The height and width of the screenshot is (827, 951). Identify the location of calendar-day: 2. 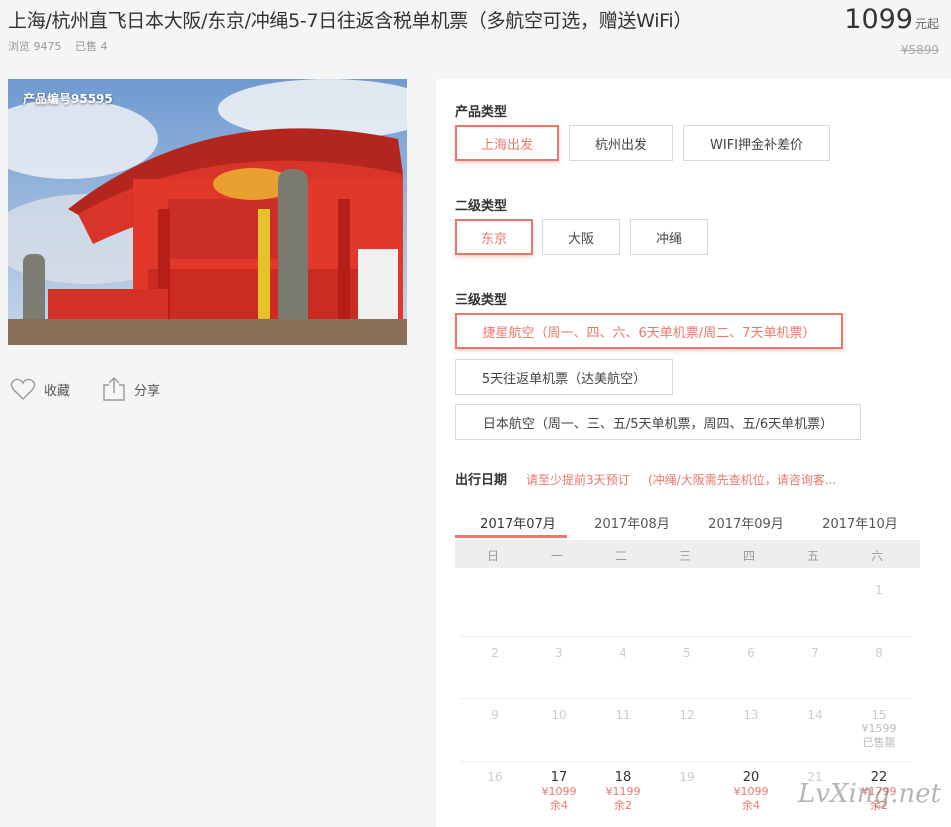
(495, 653).